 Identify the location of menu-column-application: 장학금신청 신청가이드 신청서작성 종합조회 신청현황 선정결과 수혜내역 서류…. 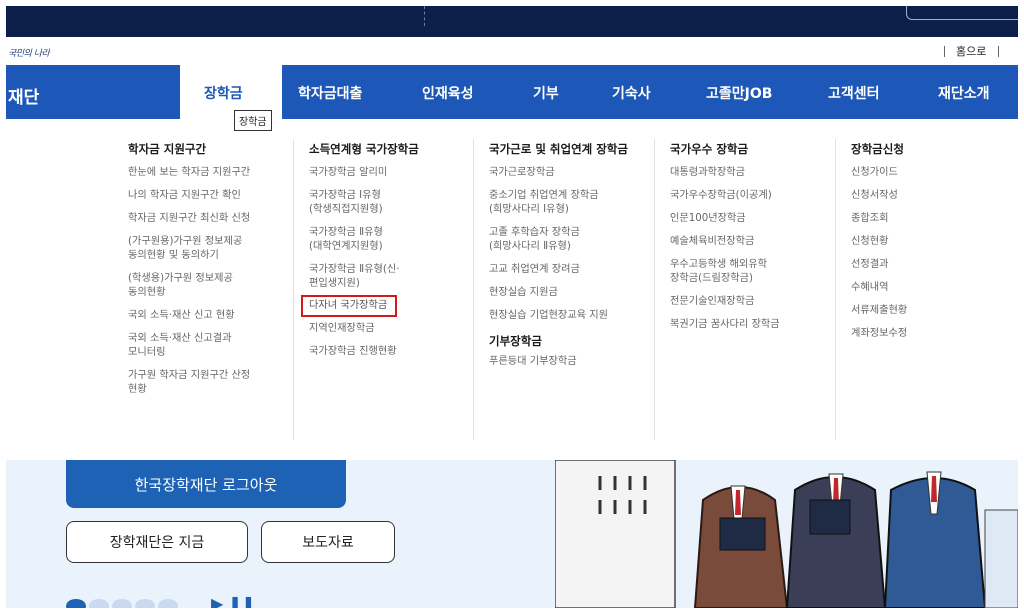
(918, 300).